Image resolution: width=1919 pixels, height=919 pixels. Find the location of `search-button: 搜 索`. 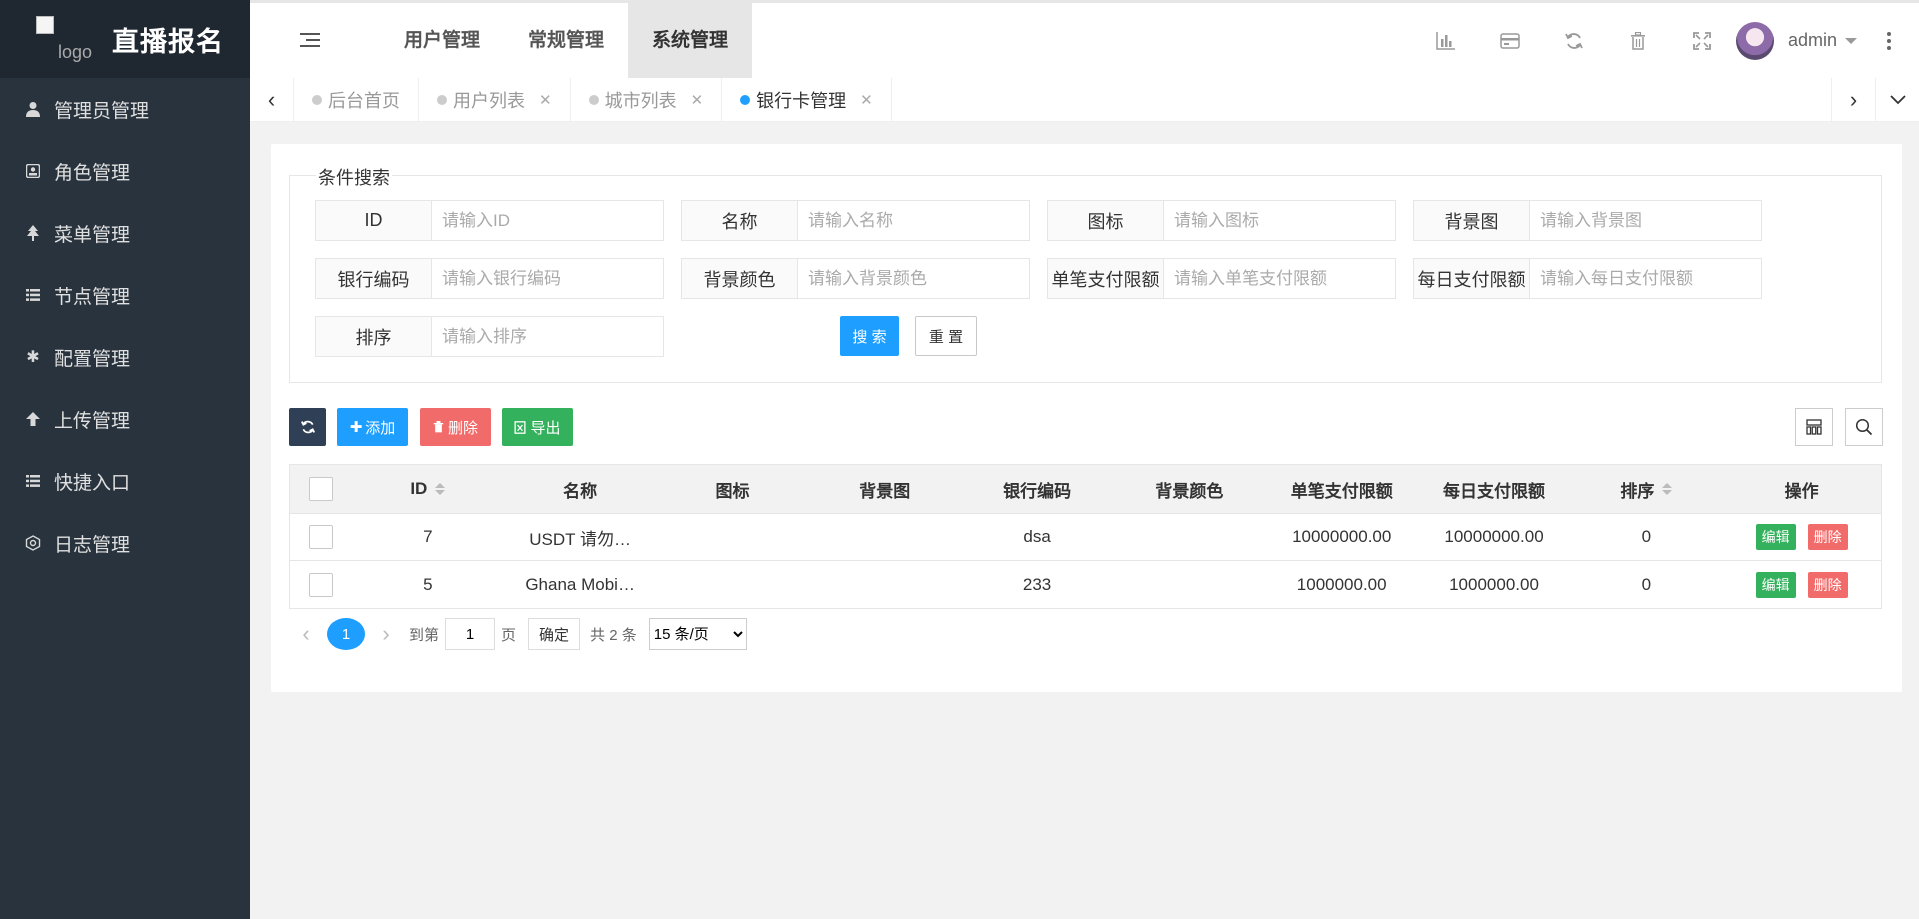

search-button: 搜 索 is located at coordinates (869, 336).